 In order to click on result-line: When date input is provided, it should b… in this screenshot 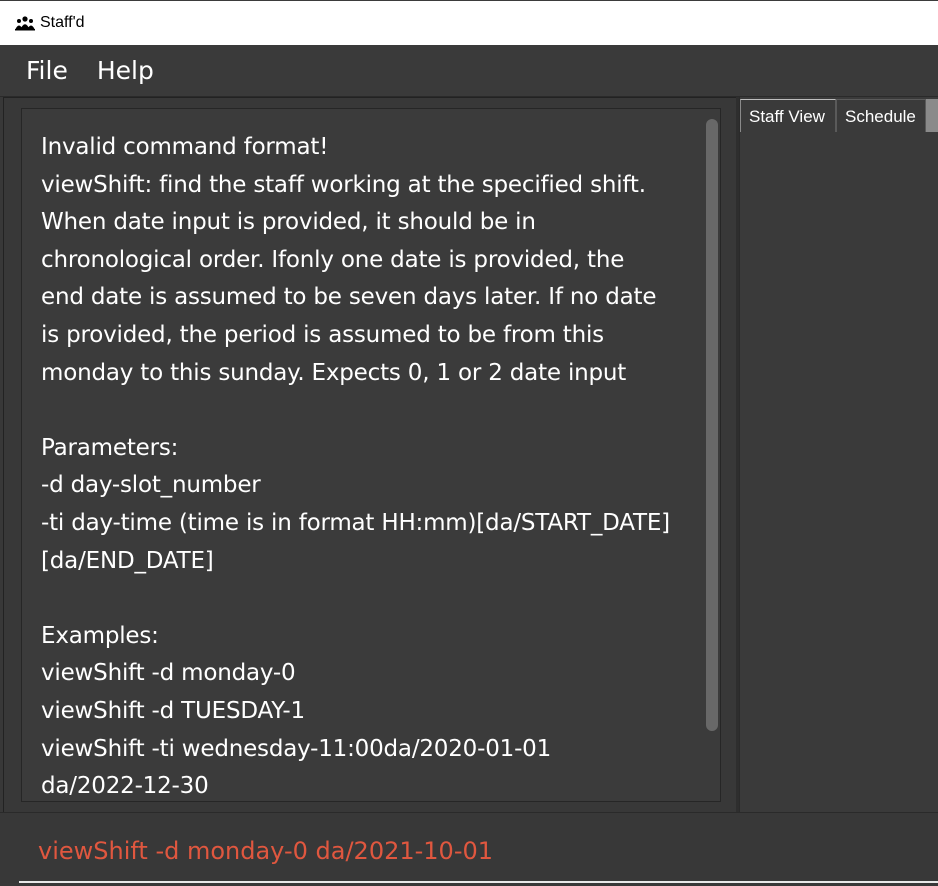, I will do `click(288, 222)`.